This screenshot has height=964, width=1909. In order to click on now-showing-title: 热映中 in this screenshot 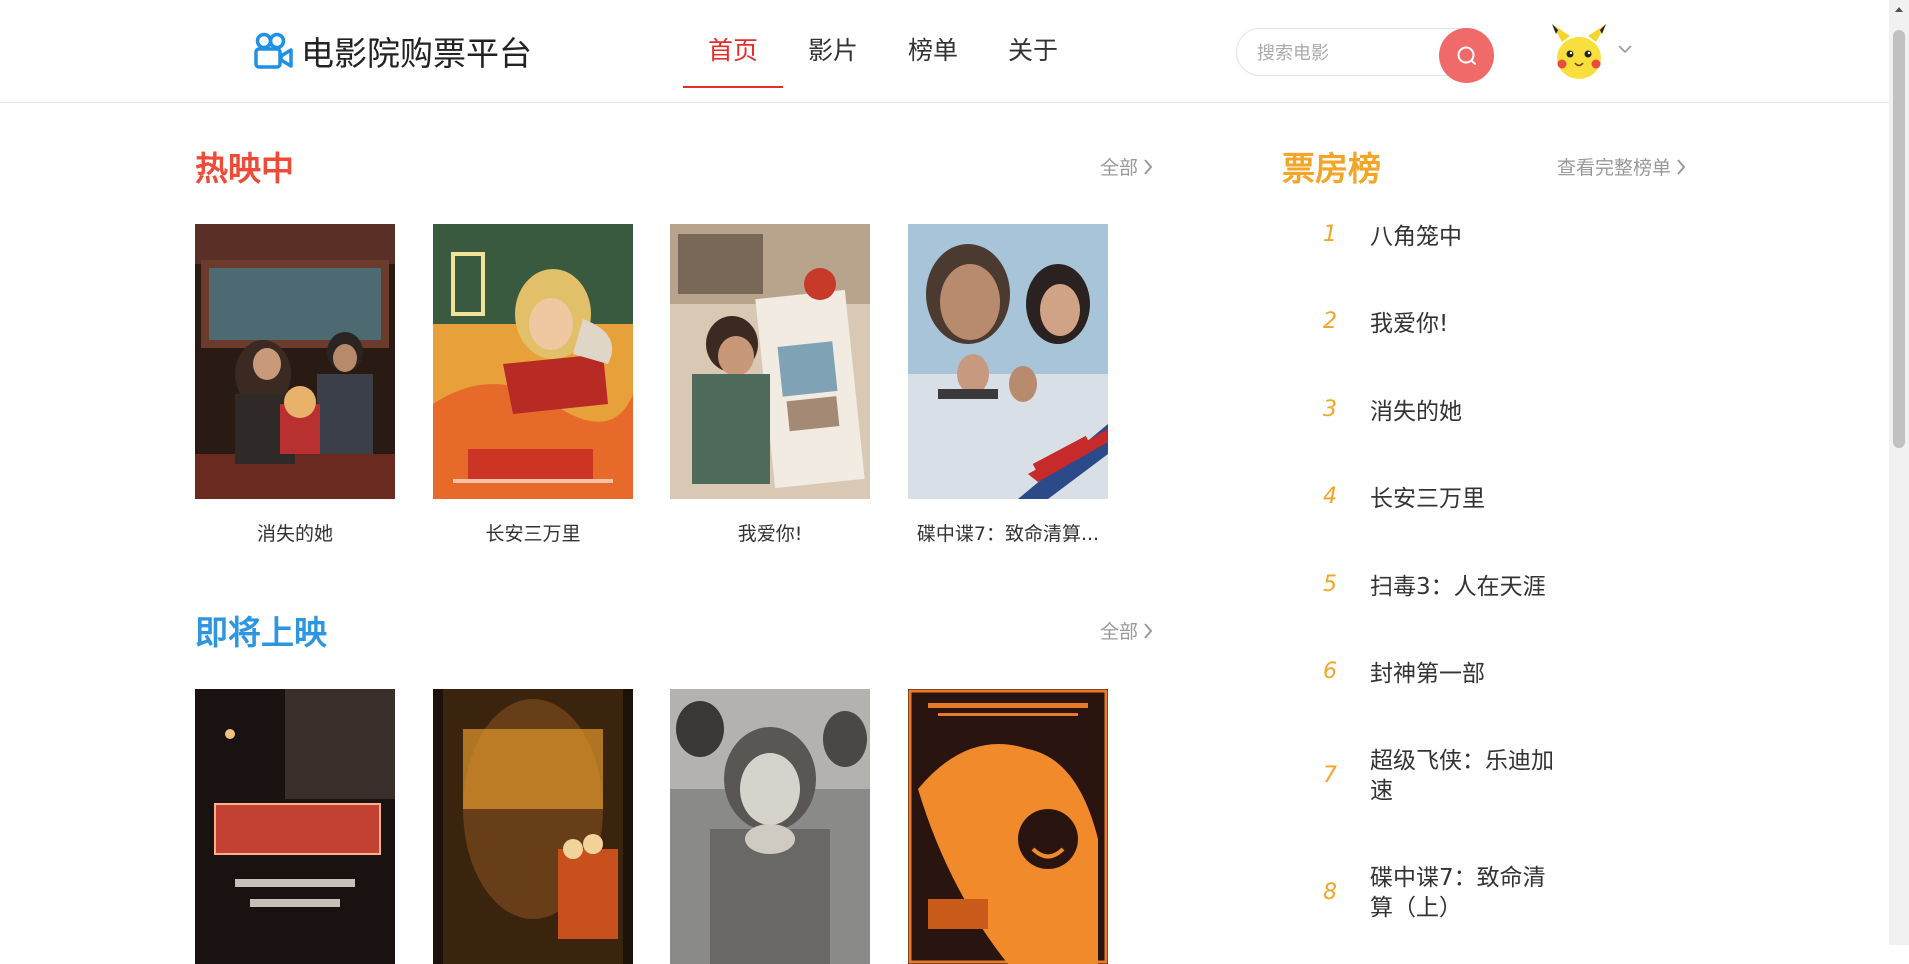, I will do `click(244, 168)`.